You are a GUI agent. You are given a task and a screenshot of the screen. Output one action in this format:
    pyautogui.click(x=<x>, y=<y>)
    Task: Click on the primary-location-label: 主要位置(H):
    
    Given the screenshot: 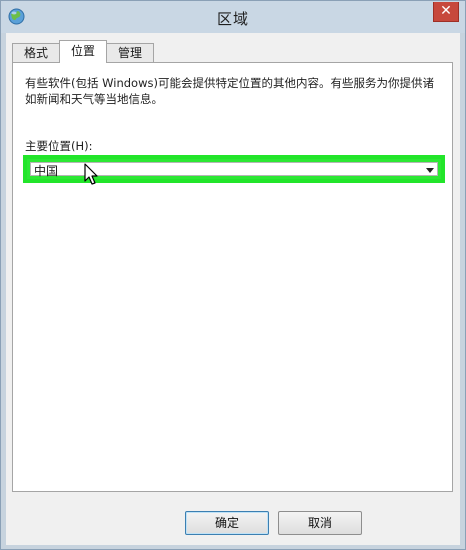 What is the action you would take?
    pyautogui.click(x=59, y=146)
    